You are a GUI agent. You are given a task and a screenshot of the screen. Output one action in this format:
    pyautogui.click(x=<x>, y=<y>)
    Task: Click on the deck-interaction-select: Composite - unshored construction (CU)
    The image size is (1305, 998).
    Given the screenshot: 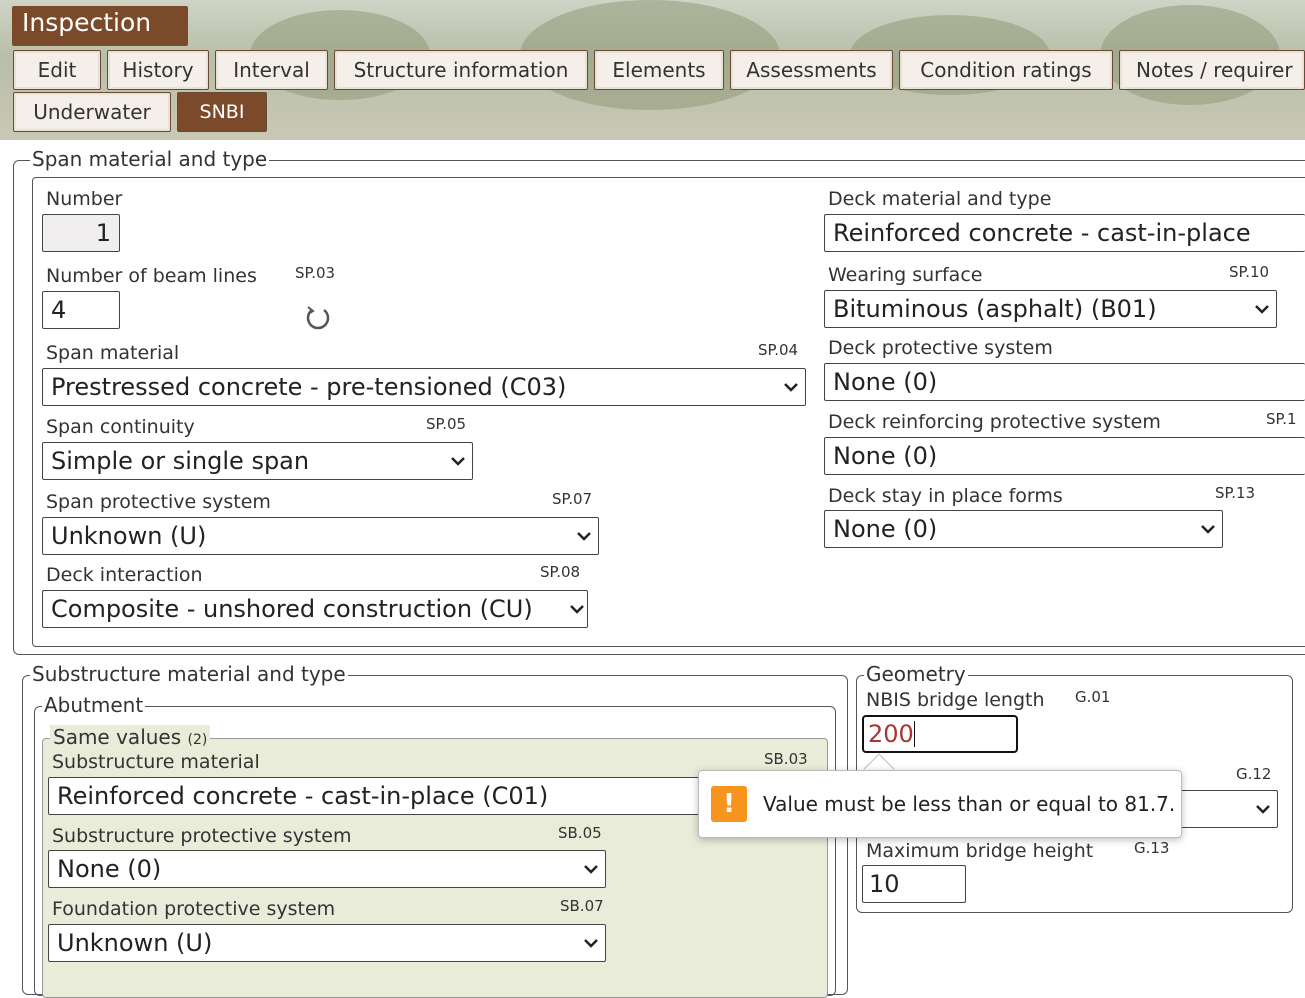 What is the action you would take?
    pyautogui.click(x=315, y=609)
    